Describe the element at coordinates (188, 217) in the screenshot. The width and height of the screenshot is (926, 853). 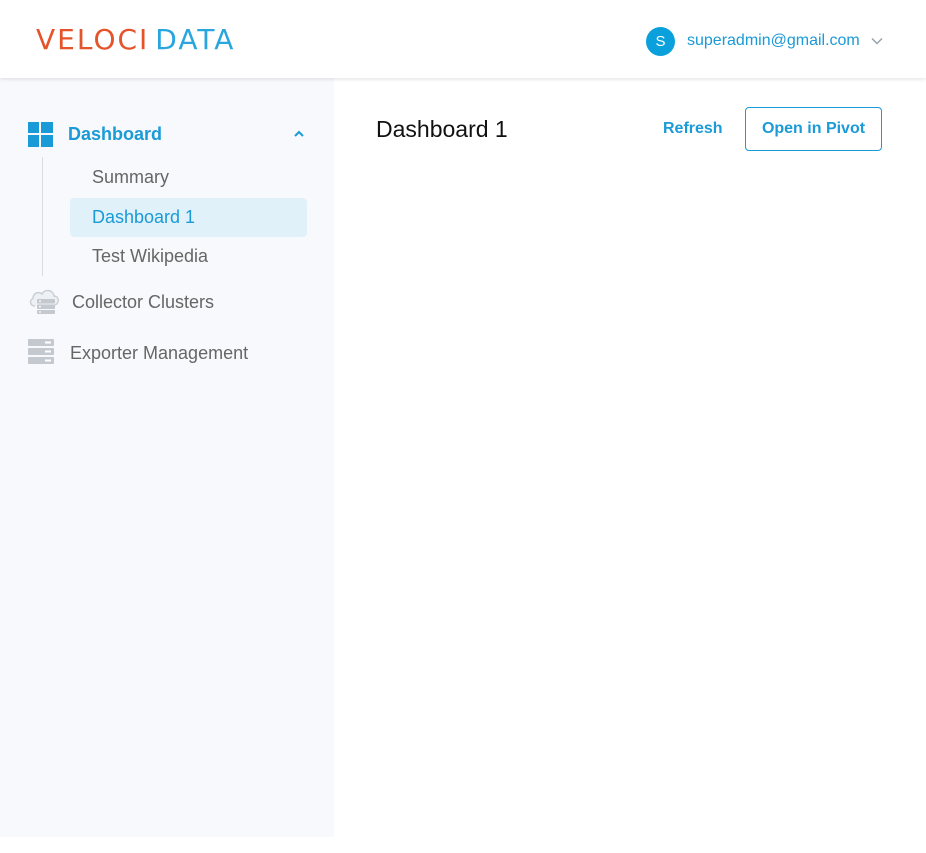
I see `sidebar-item-dashboard-1: Dashboard 1` at that location.